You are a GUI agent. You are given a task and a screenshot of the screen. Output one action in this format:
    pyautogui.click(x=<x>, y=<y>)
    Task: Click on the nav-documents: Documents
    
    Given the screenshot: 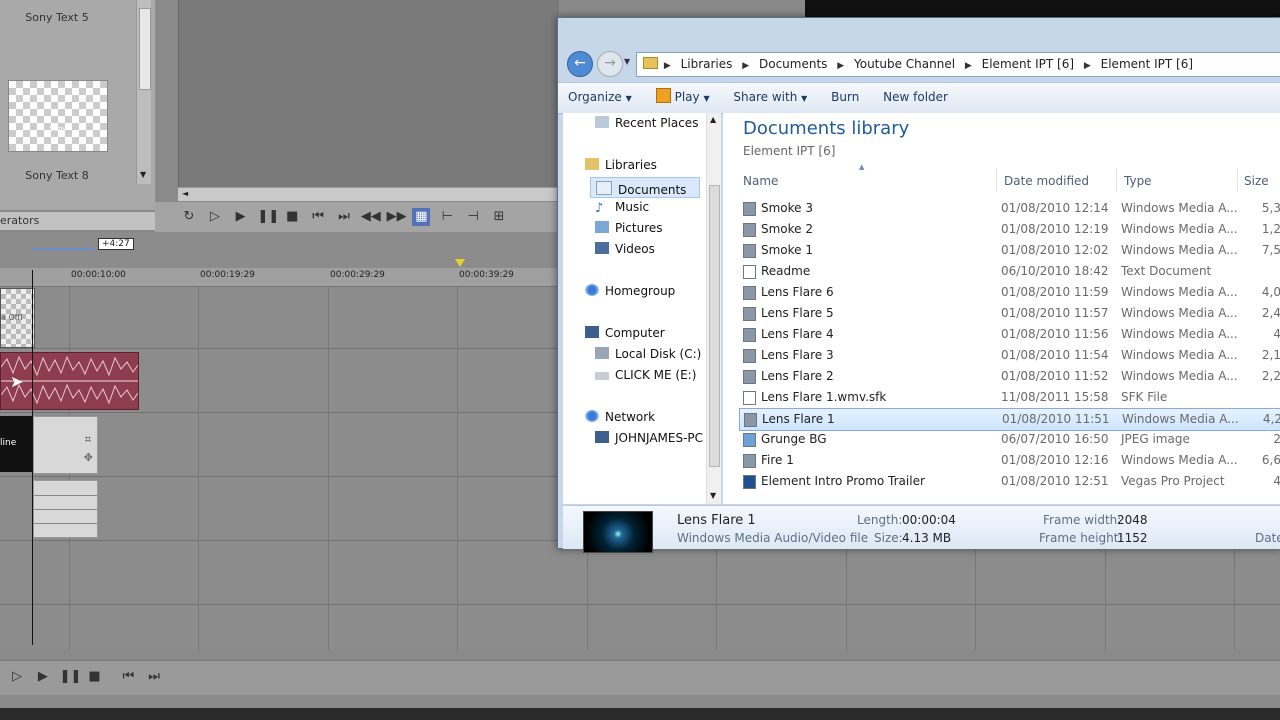 What is the action you would take?
    pyautogui.click(x=645, y=187)
    